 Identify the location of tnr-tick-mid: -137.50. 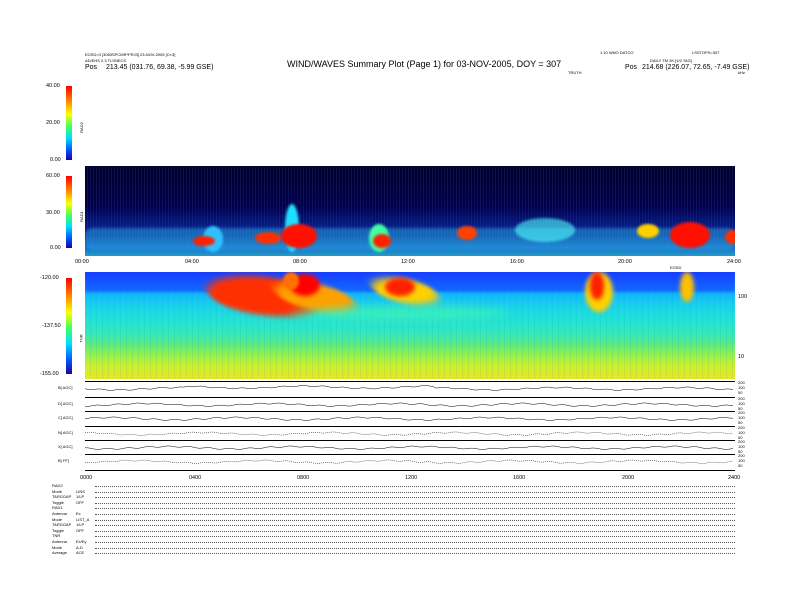
(51, 326).